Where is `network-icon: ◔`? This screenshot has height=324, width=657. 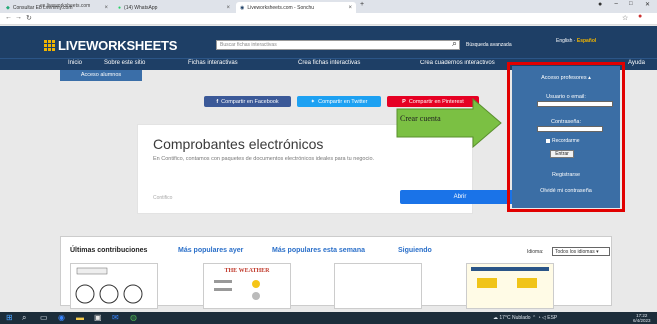
network-icon: ◔ is located at coordinates (539, 318).